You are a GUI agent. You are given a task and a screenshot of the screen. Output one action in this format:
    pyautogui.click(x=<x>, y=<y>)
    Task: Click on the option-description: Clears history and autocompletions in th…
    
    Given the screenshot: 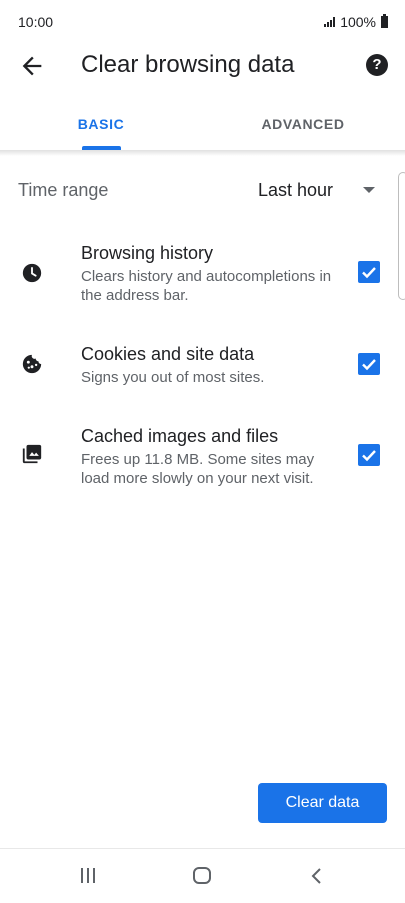 What is the action you would take?
    pyautogui.click(x=206, y=286)
    